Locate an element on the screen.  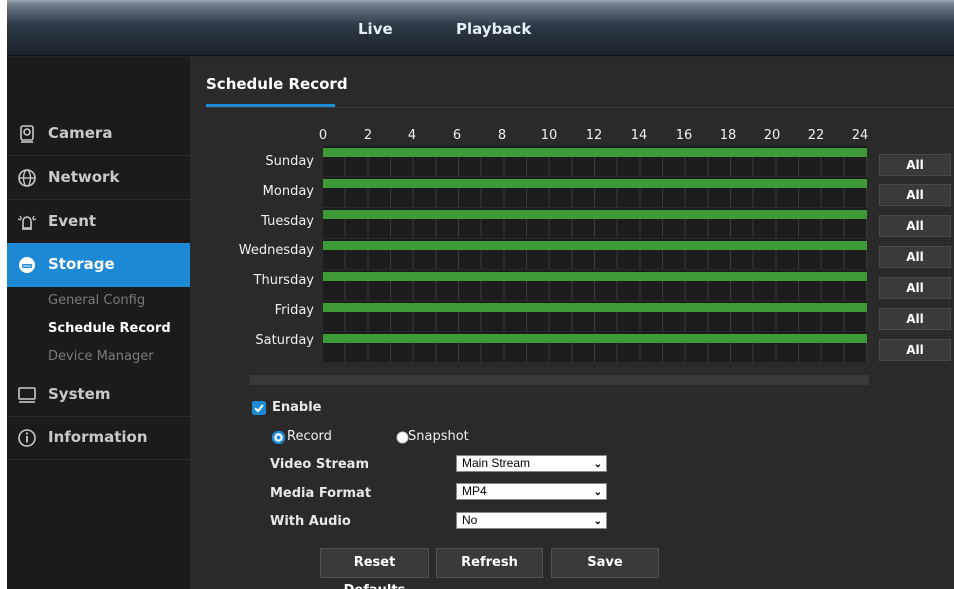
hour-label: 10 is located at coordinates (549, 135).